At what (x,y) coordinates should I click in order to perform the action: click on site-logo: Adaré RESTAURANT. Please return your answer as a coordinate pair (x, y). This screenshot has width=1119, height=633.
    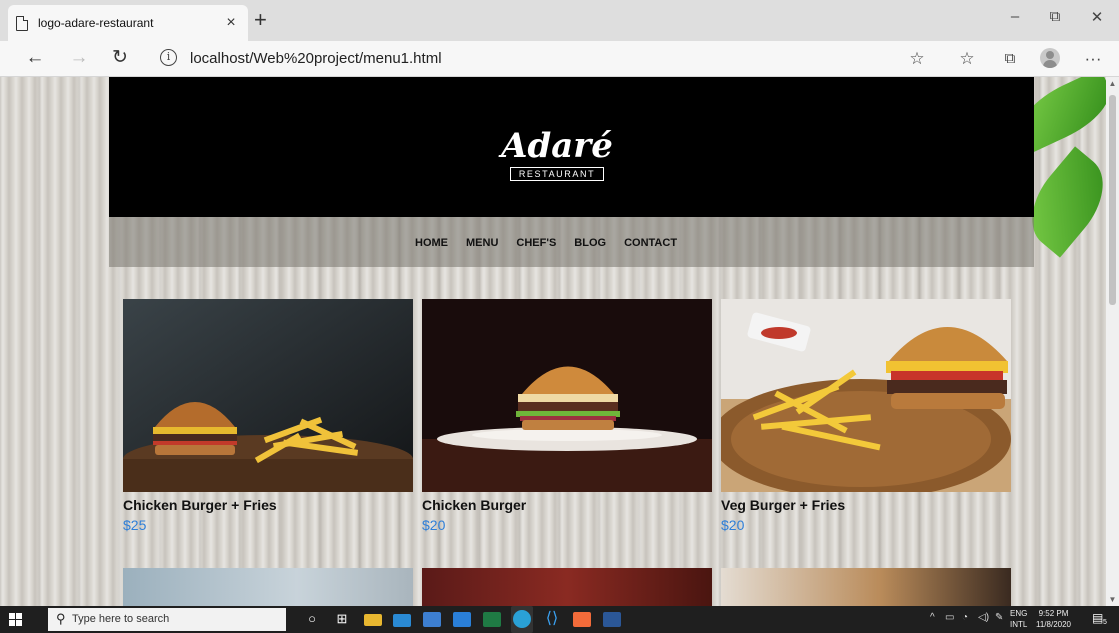
    Looking at the image, I should click on (557, 155).